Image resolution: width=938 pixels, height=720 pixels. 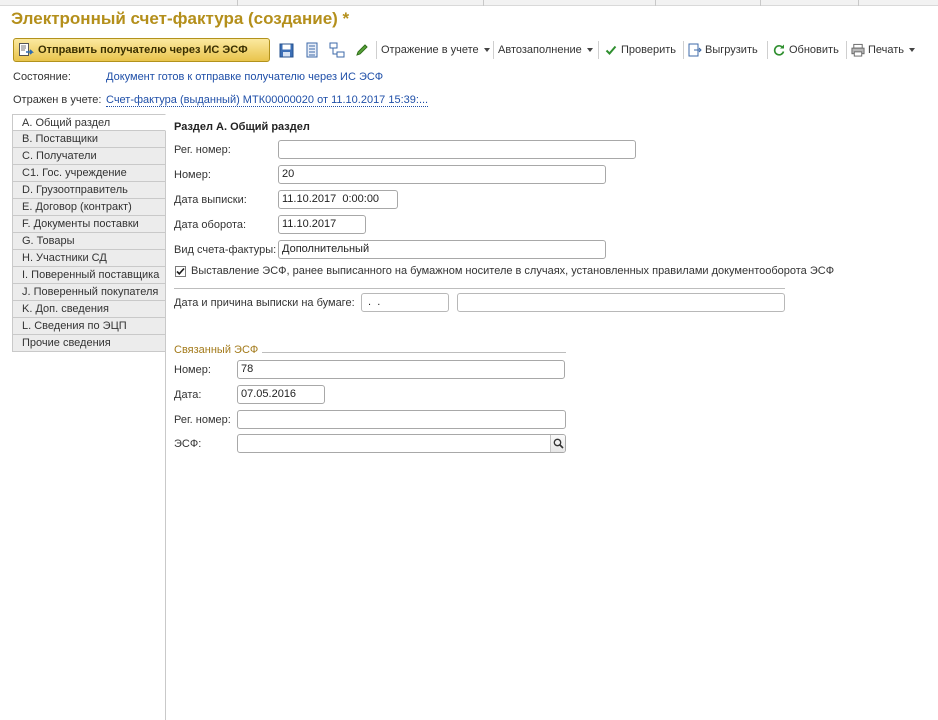 I want to click on tab-general-section: А. Общий раздел, so click(x=89, y=122).